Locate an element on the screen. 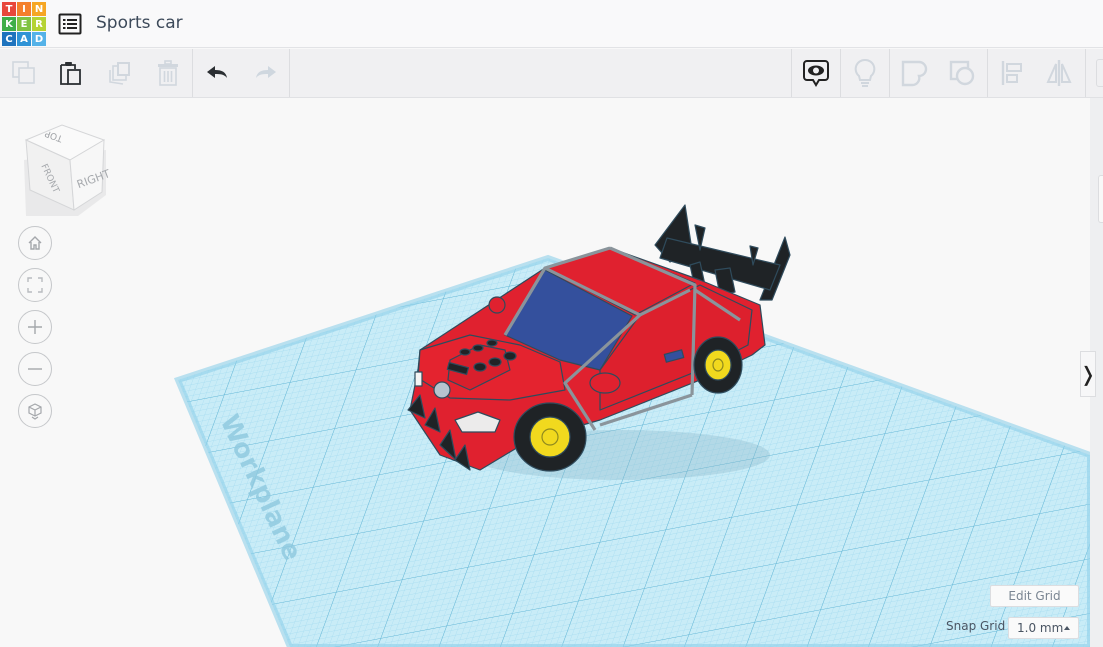 The width and height of the screenshot is (1103, 647). snap-grid-select: 1.0 mm is located at coordinates (1043, 628).